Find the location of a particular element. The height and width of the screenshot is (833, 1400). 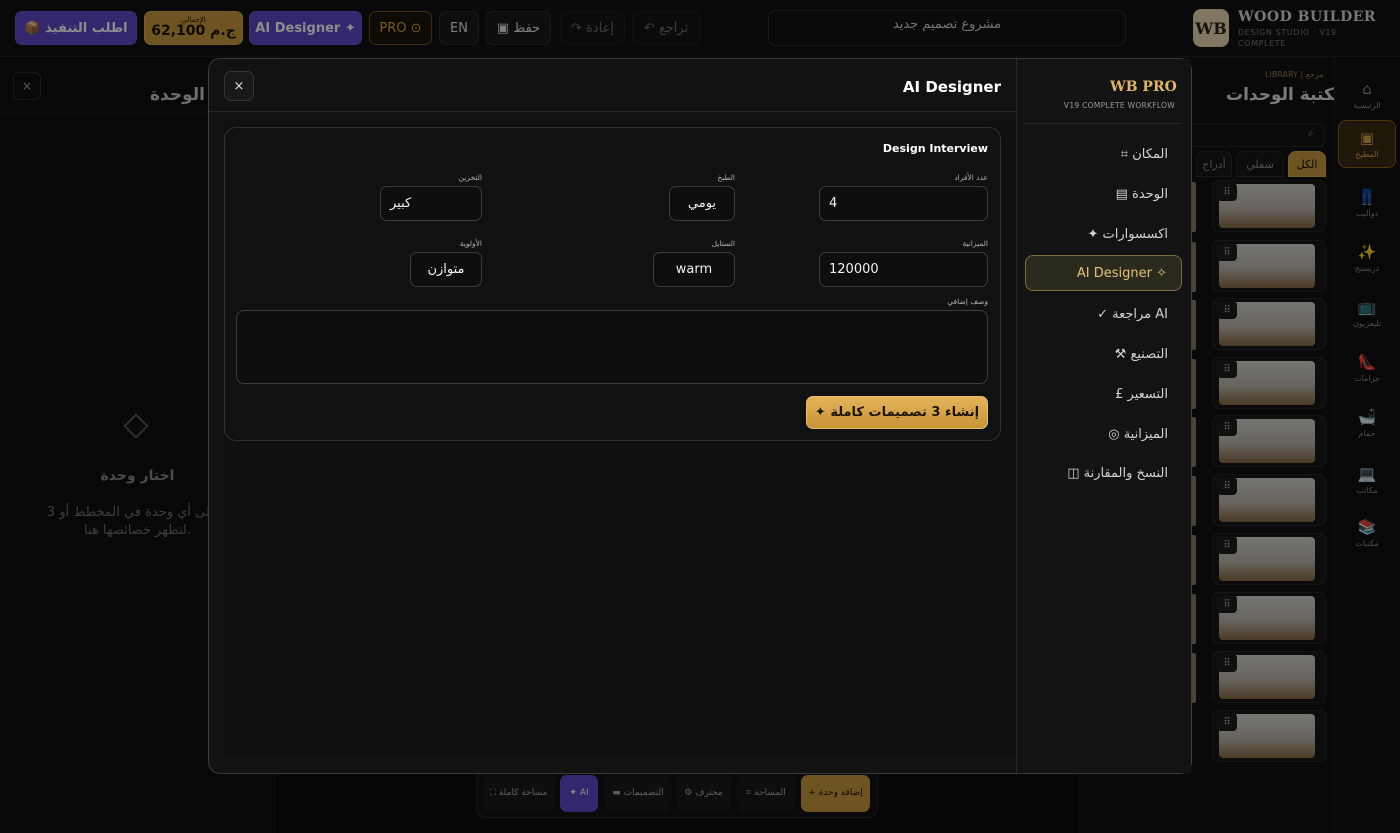

cooking-label: الطبخ is located at coordinates (726, 177).